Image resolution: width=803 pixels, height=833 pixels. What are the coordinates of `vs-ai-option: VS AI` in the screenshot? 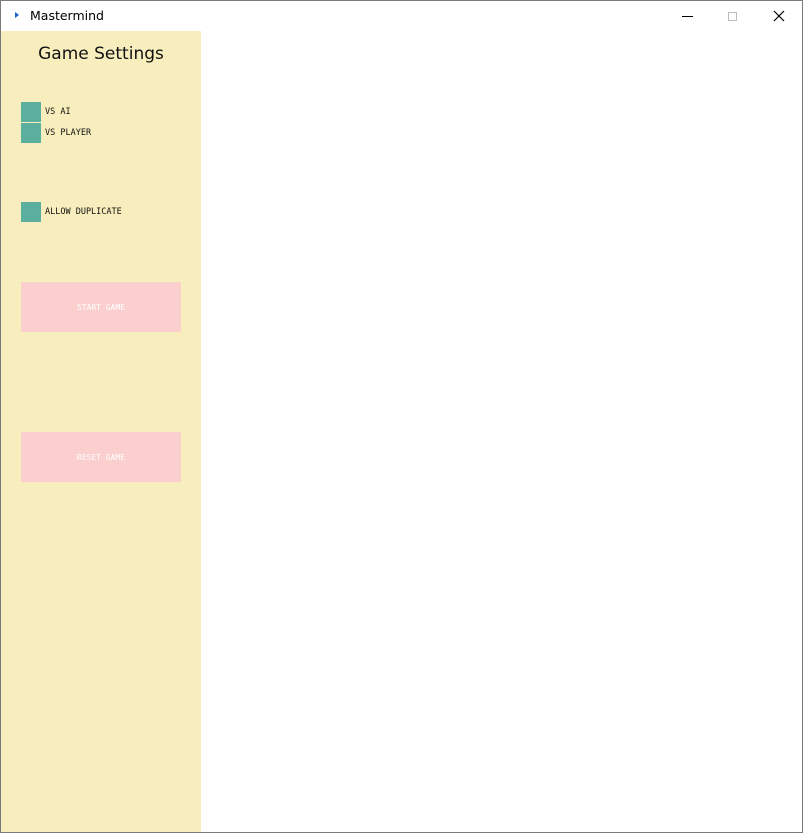 It's located at (46, 112).